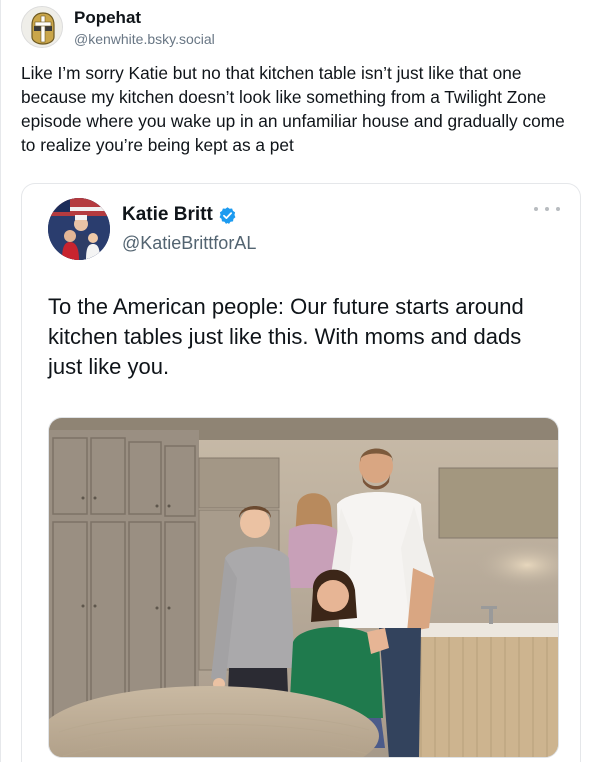  I want to click on quoted-author-name: Katie Britt, so click(167, 215).